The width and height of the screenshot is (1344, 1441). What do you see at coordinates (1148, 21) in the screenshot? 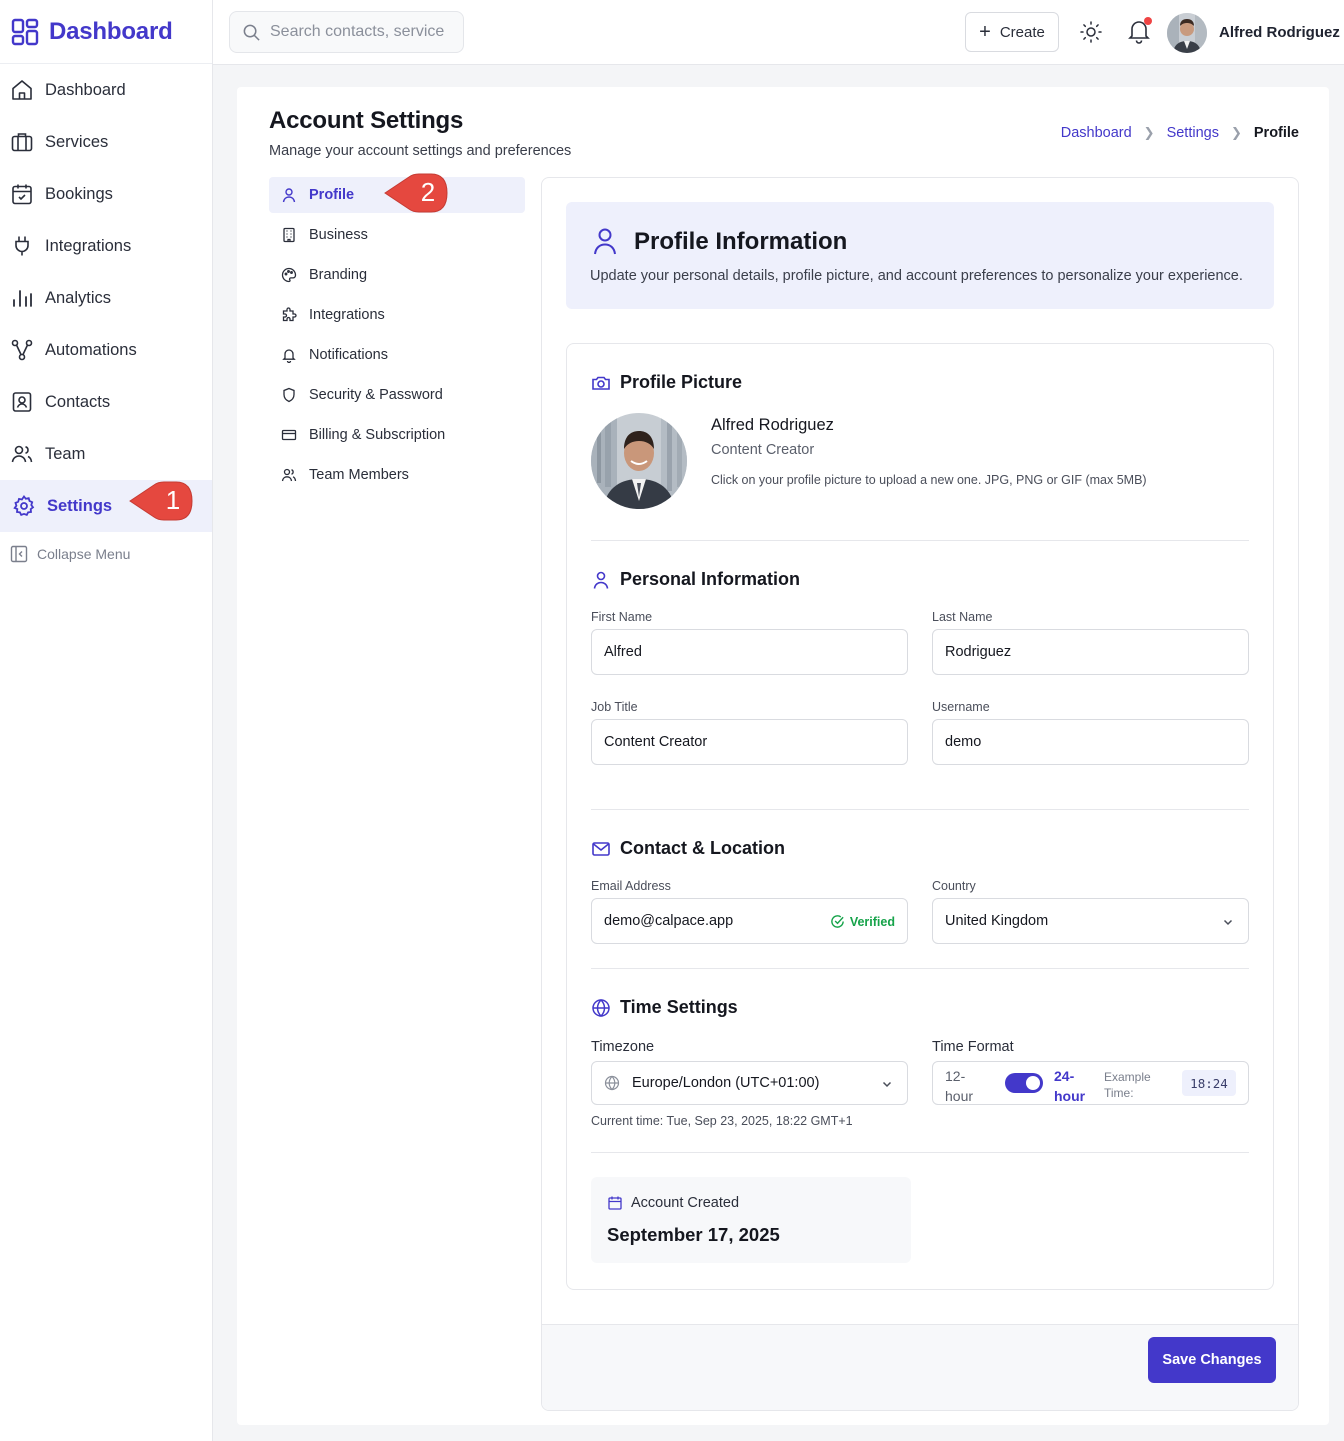
I see `notification-dot` at bounding box center [1148, 21].